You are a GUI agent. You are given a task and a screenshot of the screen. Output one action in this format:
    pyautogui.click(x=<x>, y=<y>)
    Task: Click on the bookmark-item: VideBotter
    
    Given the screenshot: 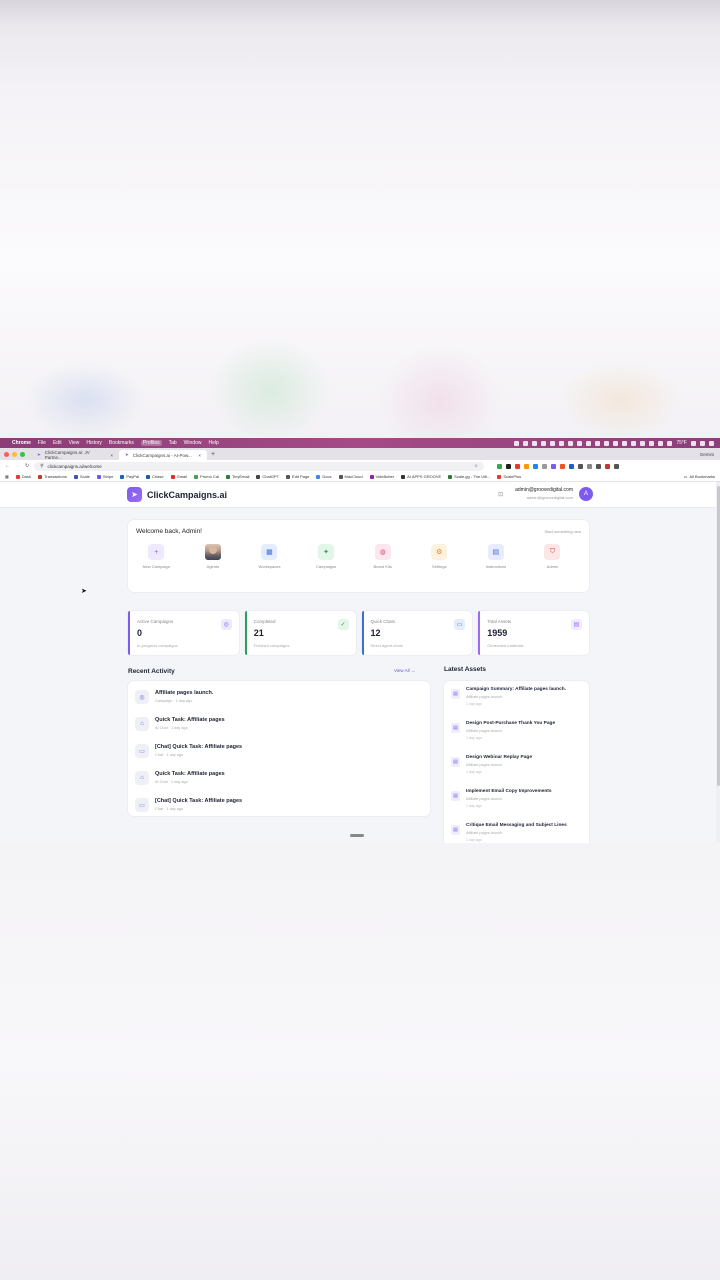 What is the action you would take?
    pyautogui.click(x=381, y=476)
    